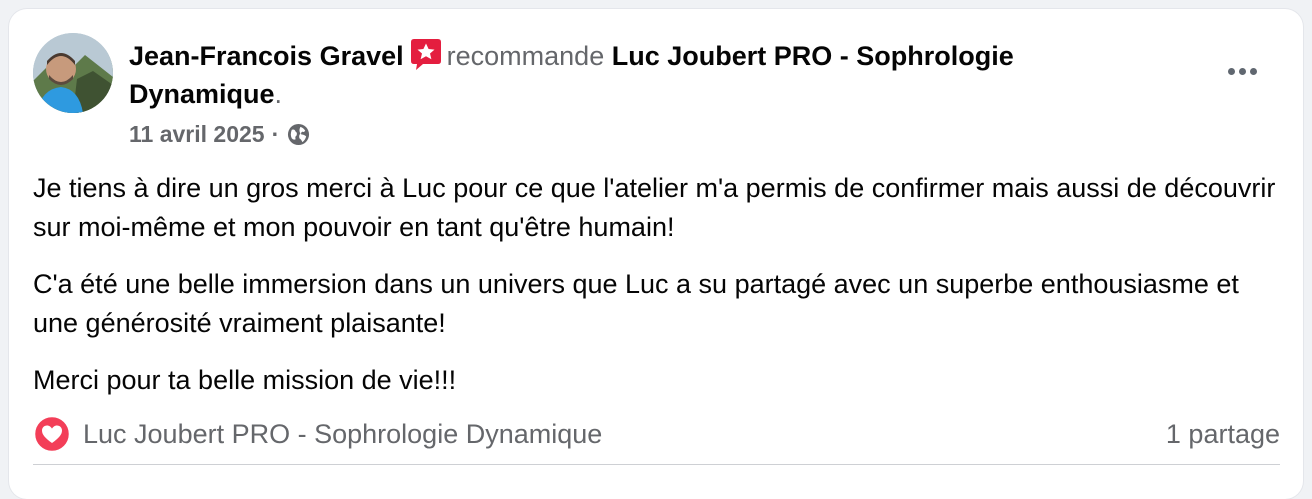  What do you see at coordinates (1223, 434) in the screenshot?
I see `share-count: 1 partage` at bounding box center [1223, 434].